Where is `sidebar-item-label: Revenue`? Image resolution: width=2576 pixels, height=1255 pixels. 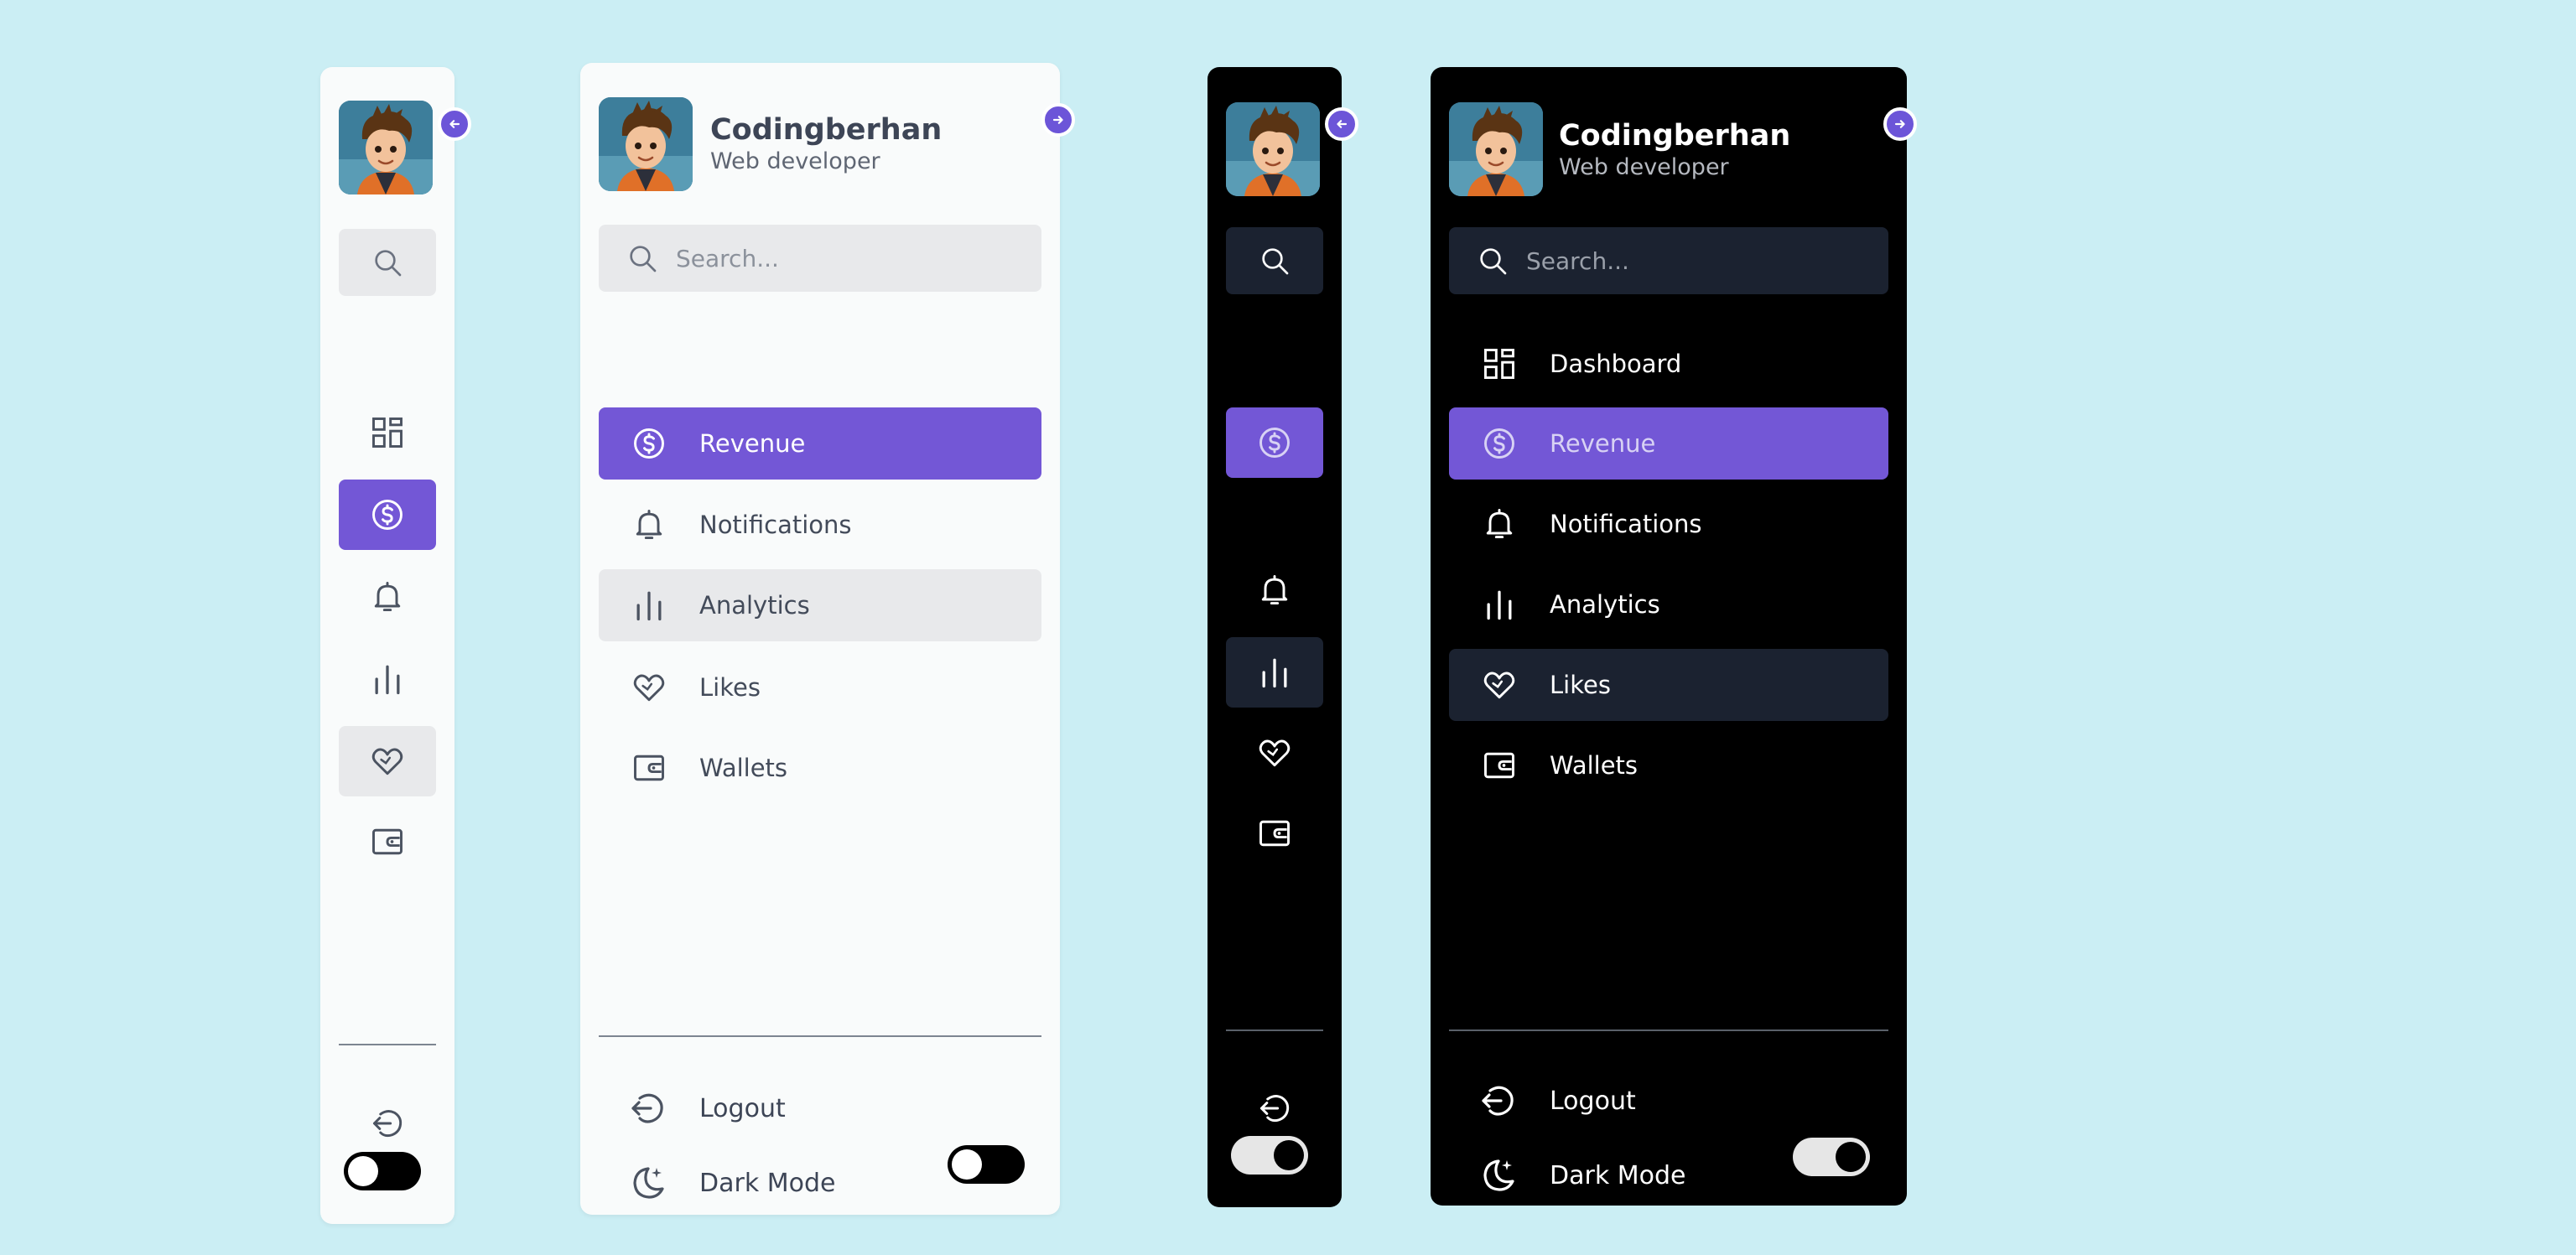 sidebar-item-label: Revenue is located at coordinates (1603, 444).